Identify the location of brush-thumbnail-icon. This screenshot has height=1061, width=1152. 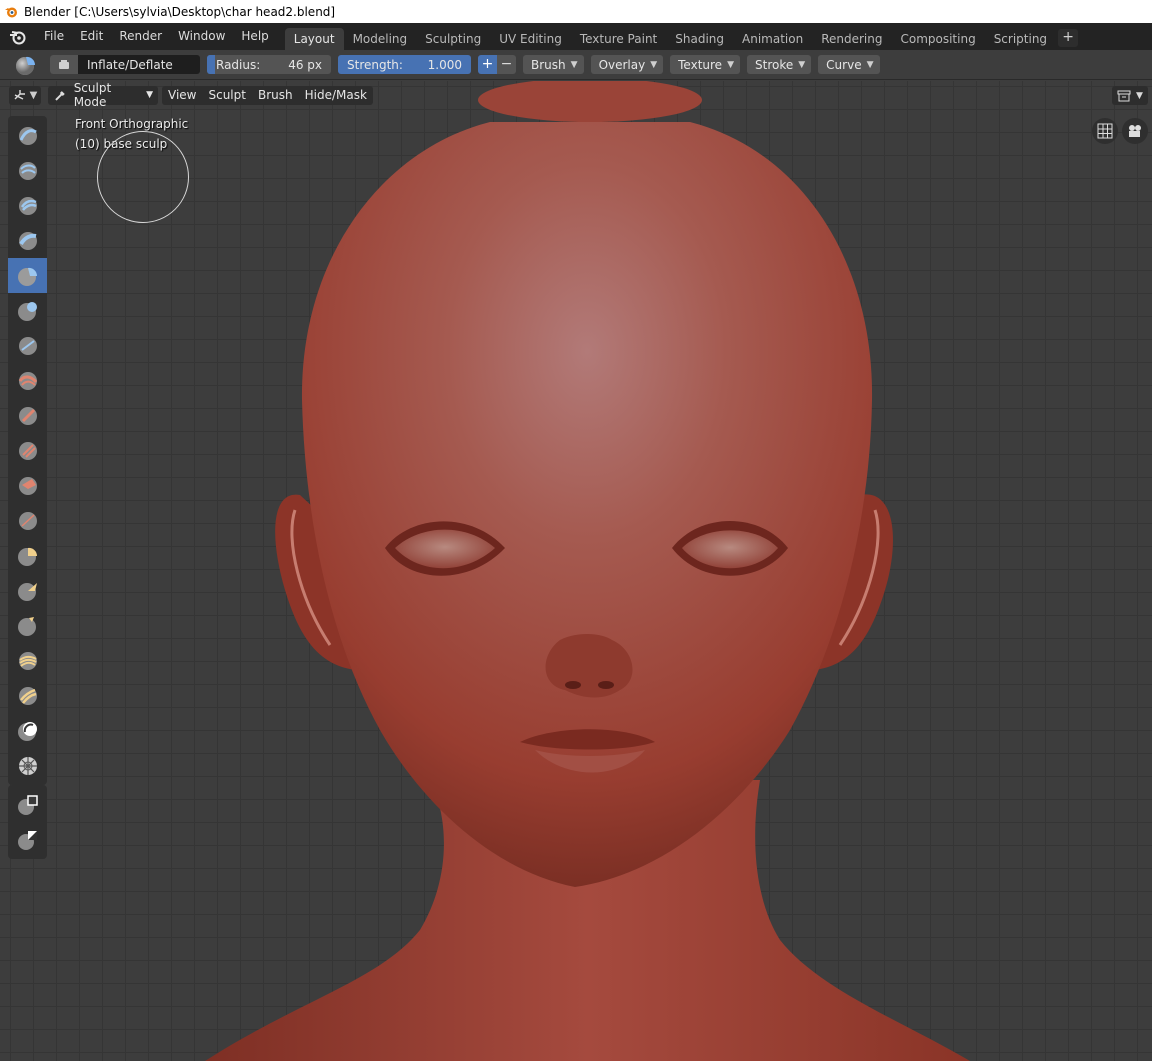
(64, 64).